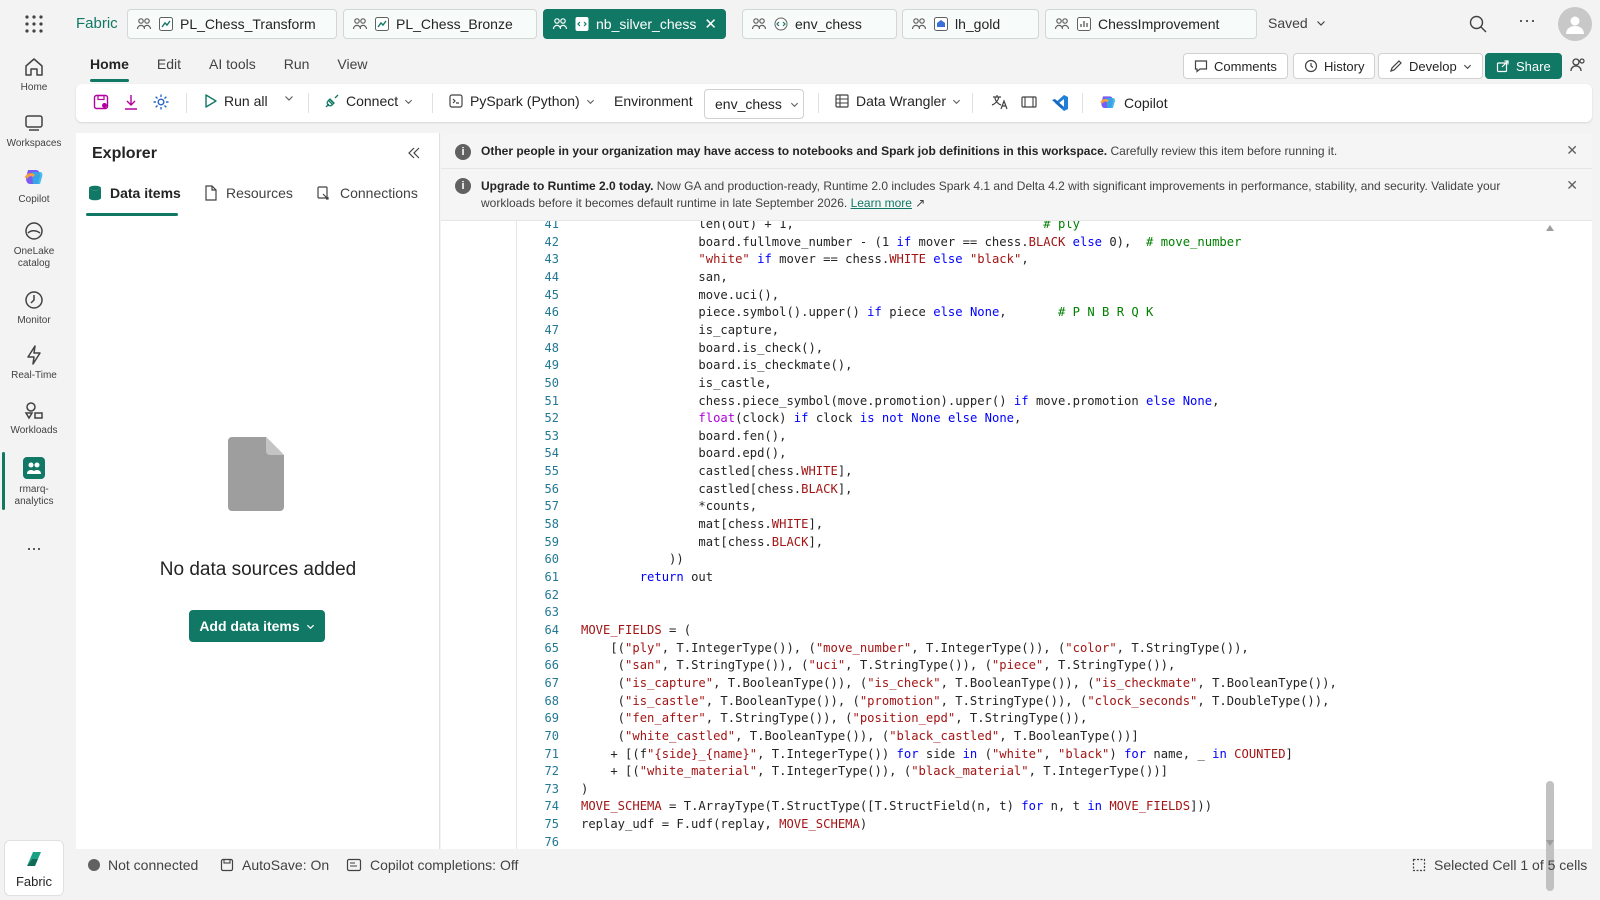  I want to click on avatar, so click(1575, 24).